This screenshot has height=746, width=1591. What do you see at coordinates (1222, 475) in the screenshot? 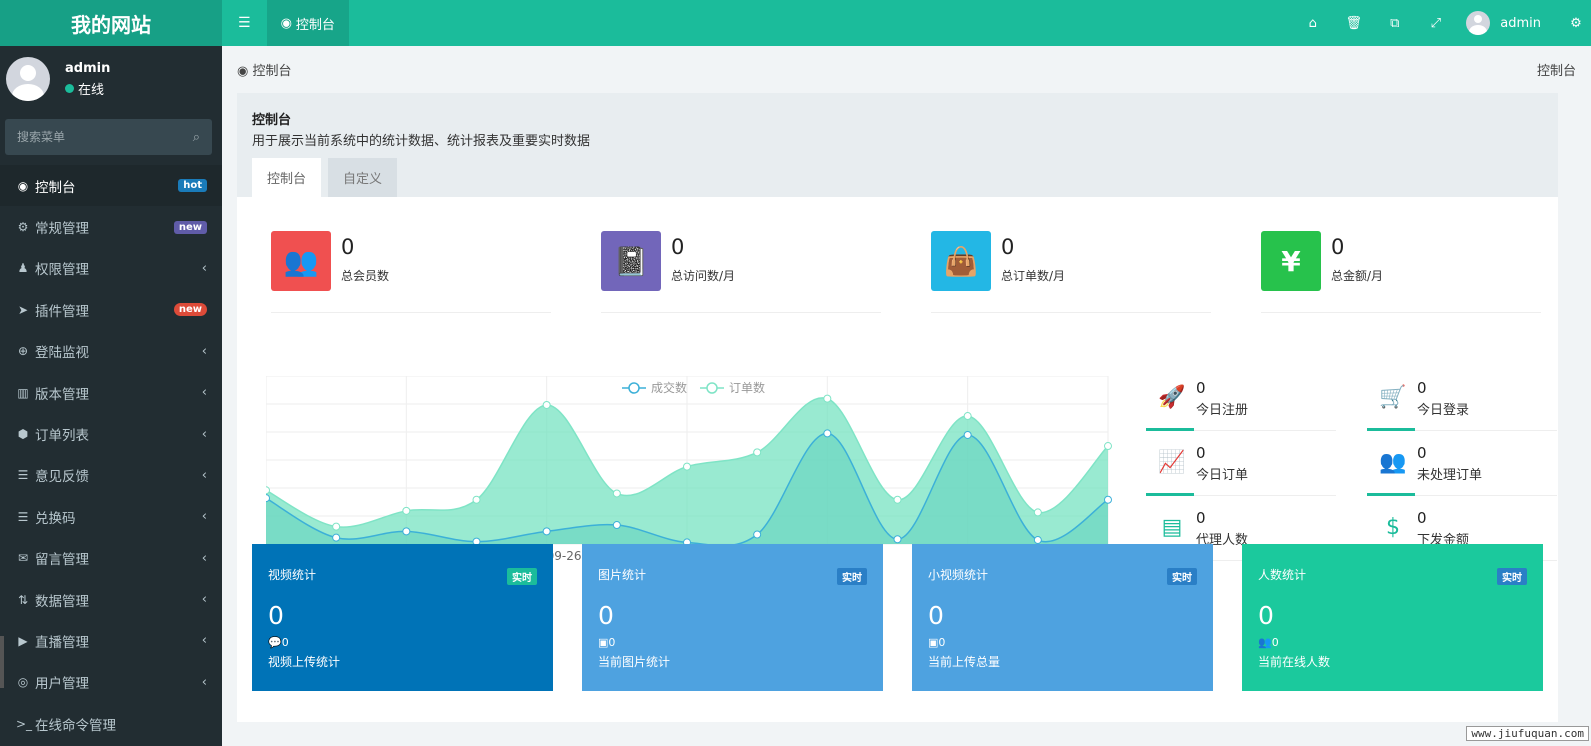
I see `mini-stat-label: 今日订单` at bounding box center [1222, 475].